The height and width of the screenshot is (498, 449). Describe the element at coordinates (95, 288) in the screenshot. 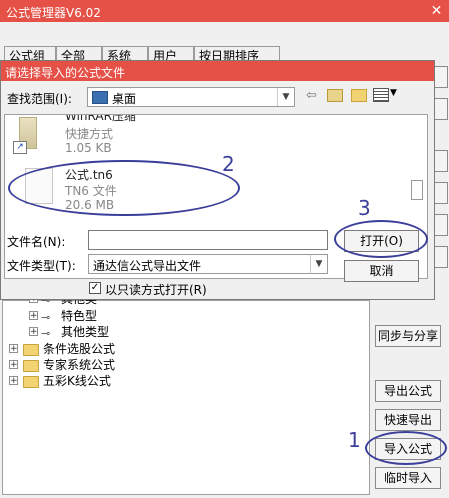

I see `readonly-checkbox: ✓` at that location.